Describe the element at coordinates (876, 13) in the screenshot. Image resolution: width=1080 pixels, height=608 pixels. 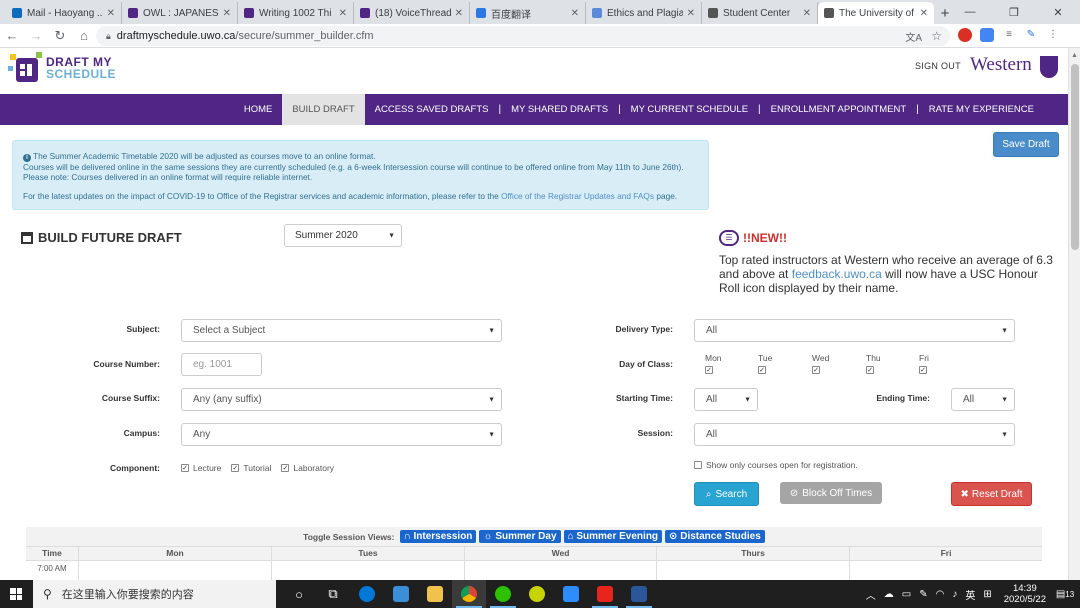
I see `browser-tab: The University of ✕` at that location.